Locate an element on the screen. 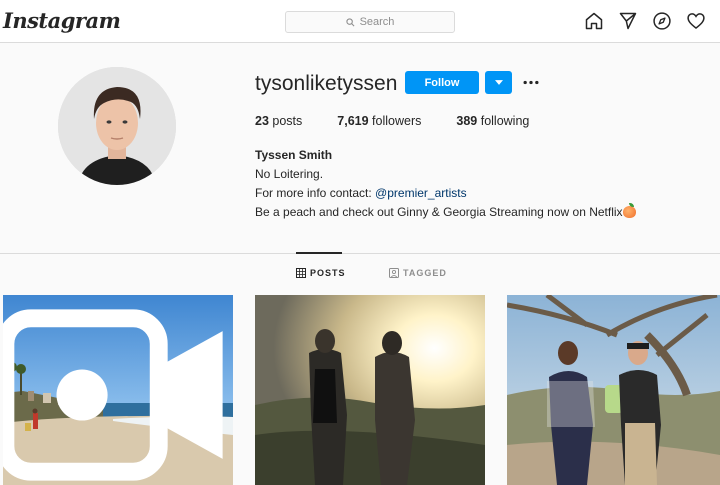 Image resolution: width=720 pixels, height=485 pixels. profile-avatar is located at coordinates (117, 126).